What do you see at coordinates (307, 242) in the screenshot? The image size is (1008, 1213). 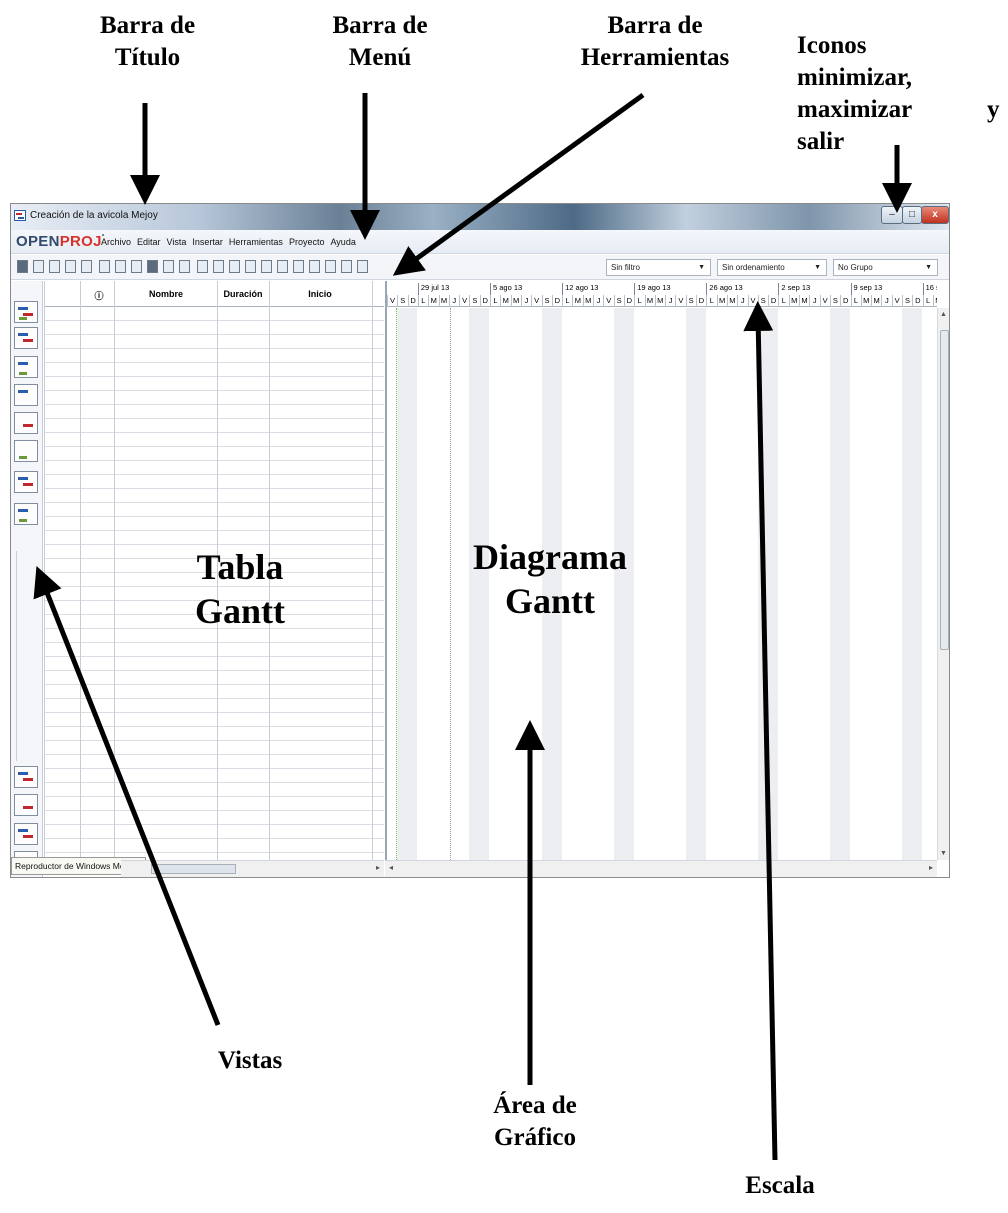 I see `menu-proyecto: Proyecto` at bounding box center [307, 242].